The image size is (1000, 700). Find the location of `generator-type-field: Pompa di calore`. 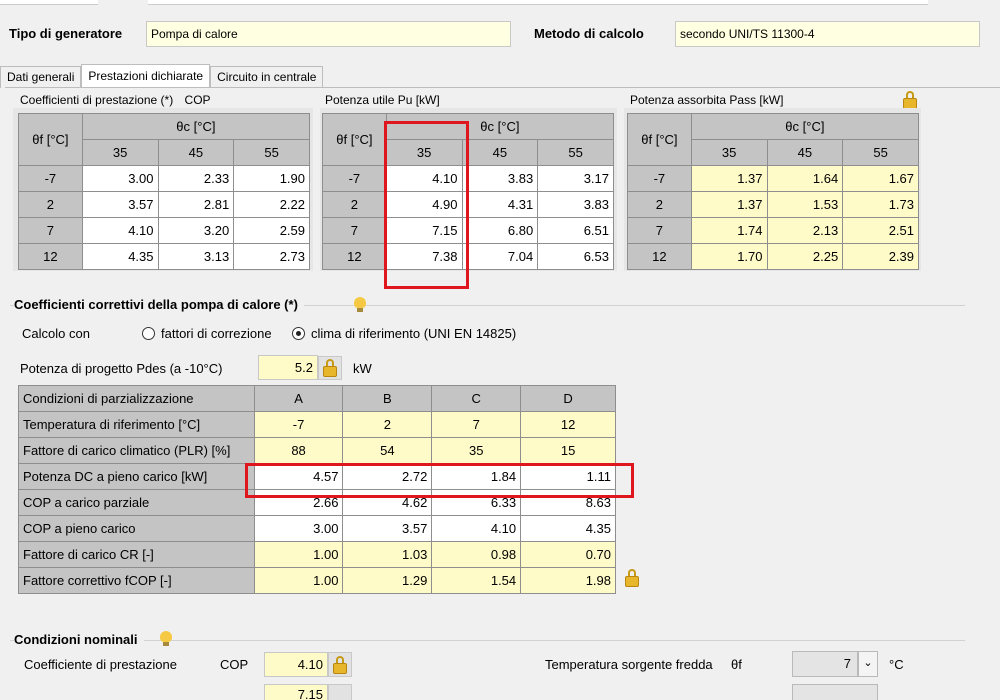

generator-type-field: Pompa di calore is located at coordinates (328, 34).